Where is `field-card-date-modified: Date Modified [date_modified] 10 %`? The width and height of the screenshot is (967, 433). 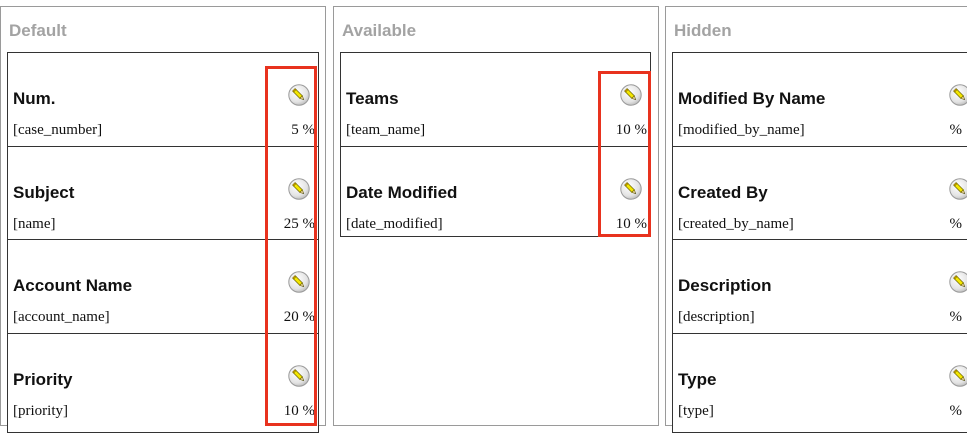
field-card-date-modified: Date Modified [date_modified] 10 % is located at coordinates (495, 191).